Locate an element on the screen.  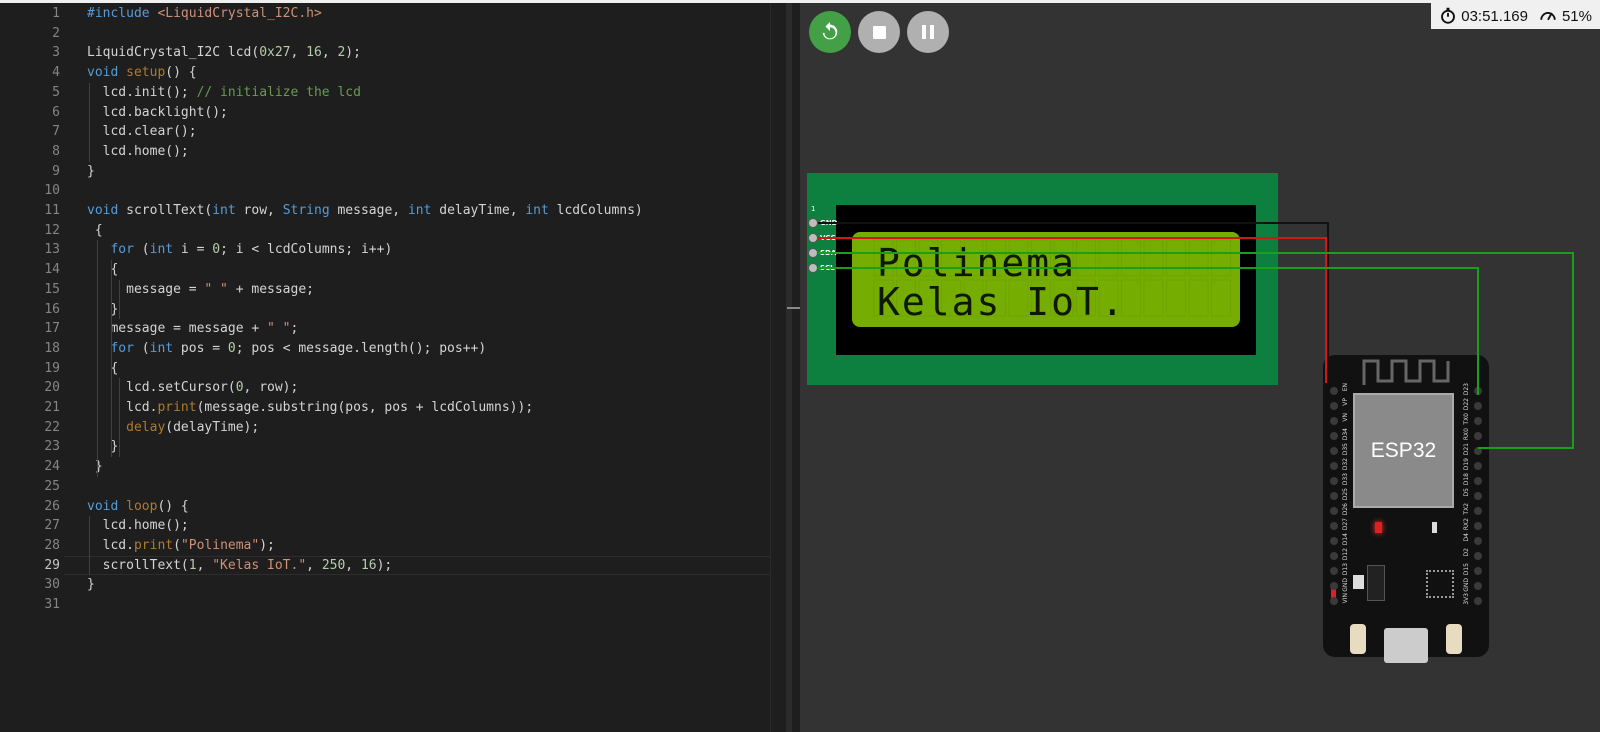
wire-gnd is located at coordinates (1073, 306).